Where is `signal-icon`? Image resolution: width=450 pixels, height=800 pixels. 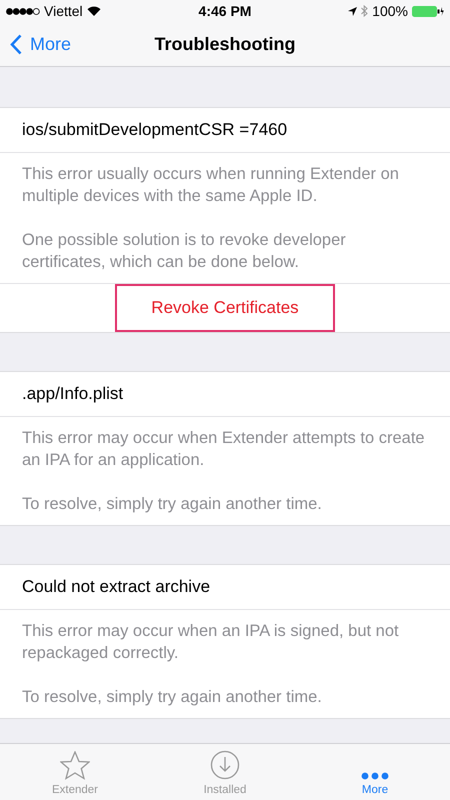 signal-icon is located at coordinates (23, 11).